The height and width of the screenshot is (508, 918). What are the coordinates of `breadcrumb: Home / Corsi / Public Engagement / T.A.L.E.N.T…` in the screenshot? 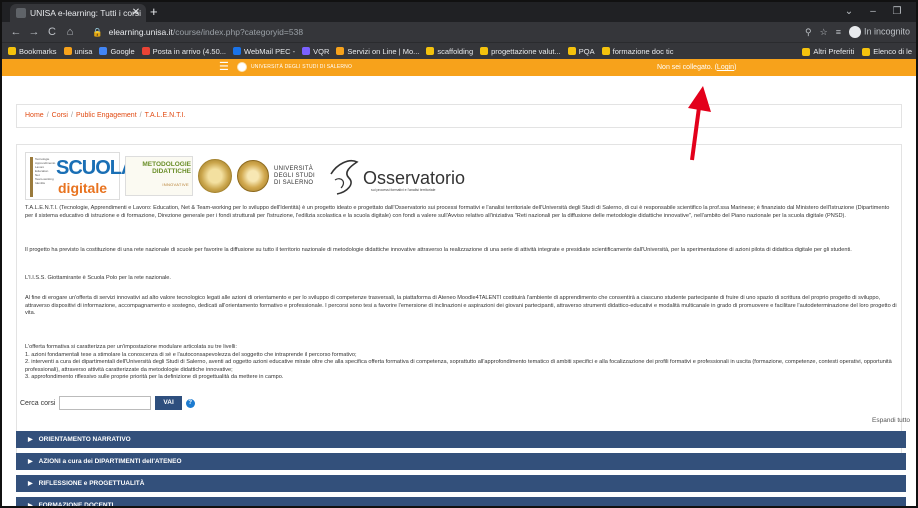 It's located at (105, 115).